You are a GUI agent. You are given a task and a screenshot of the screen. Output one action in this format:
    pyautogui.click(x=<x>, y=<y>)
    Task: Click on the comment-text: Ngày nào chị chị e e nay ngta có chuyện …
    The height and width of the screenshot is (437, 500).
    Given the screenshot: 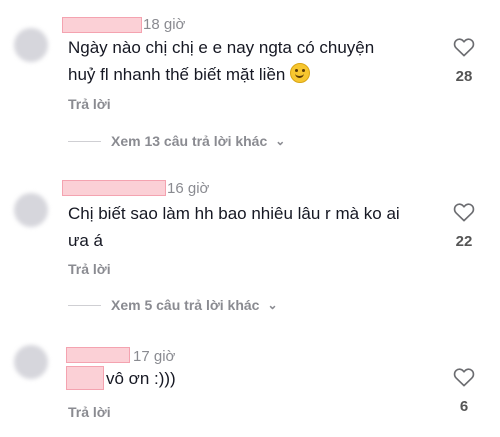 What is the action you would take?
    pyautogui.click(x=221, y=61)
    